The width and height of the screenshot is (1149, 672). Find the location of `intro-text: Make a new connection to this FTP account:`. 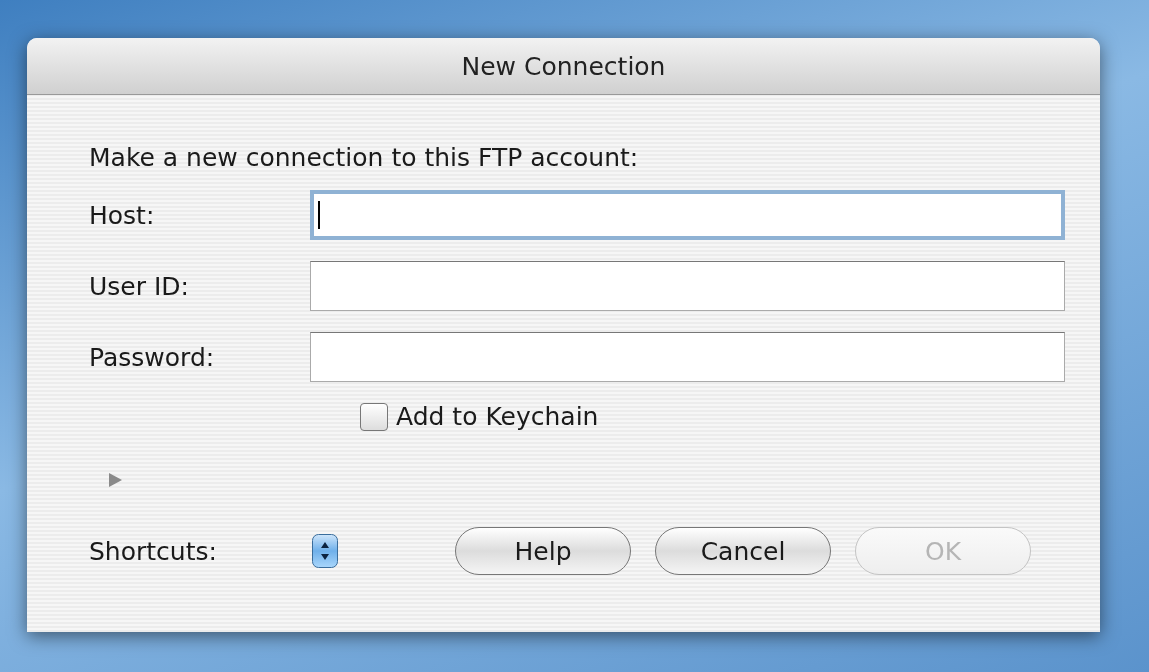

intro-text: Make a new connection to this FTP account: is located at coordinates (364, 157).